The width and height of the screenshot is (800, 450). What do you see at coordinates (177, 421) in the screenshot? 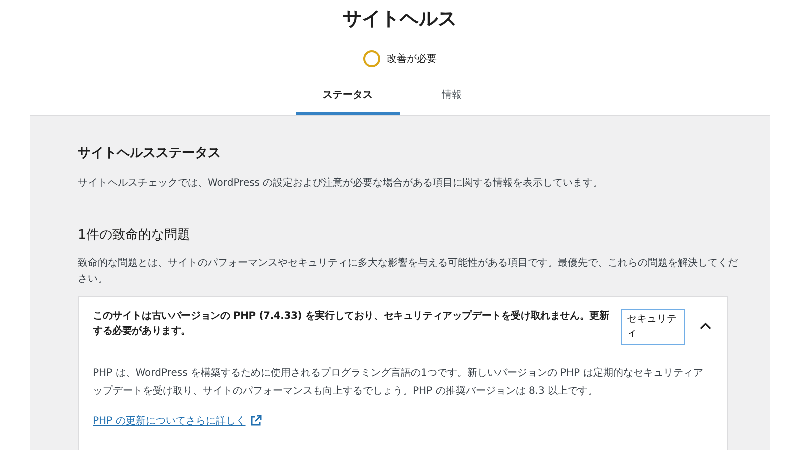
I see `learn-more-link: PHP の更新についてさらに詳しく` at bounding box center [177, 421].